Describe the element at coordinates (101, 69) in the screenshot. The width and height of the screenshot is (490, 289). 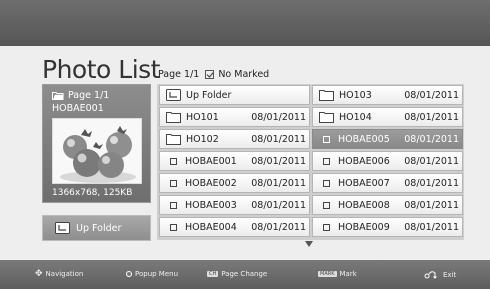
I see `page-title: Photo List` at that location.